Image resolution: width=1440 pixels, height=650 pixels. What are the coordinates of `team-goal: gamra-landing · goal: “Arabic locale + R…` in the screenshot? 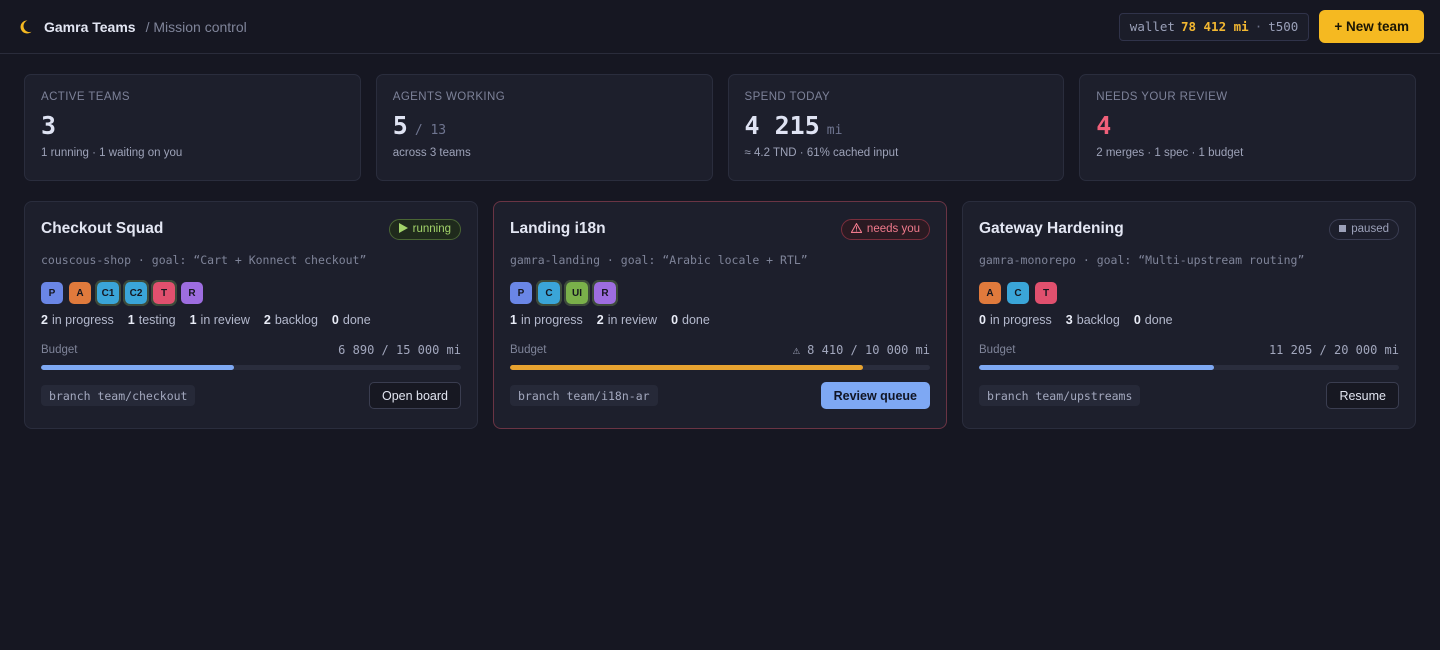 It's located at (659, 260).